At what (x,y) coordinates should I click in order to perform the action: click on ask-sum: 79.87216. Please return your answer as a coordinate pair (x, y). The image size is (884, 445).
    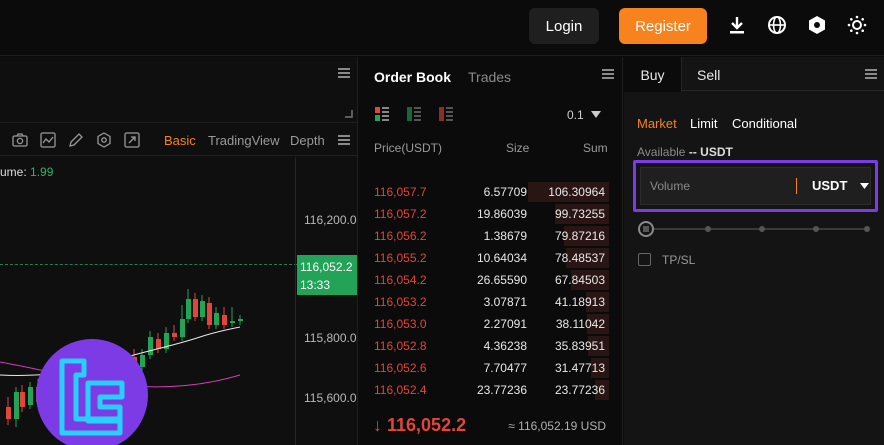
    Looking at the image, I should click on (579, 236).